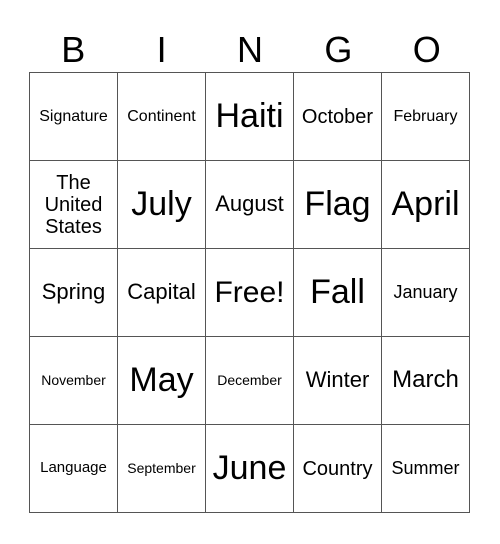  What do you see at coordinates (338, 49) in the screenshot?
I see `header-letter-g: G` at bounding box center [338, 49].